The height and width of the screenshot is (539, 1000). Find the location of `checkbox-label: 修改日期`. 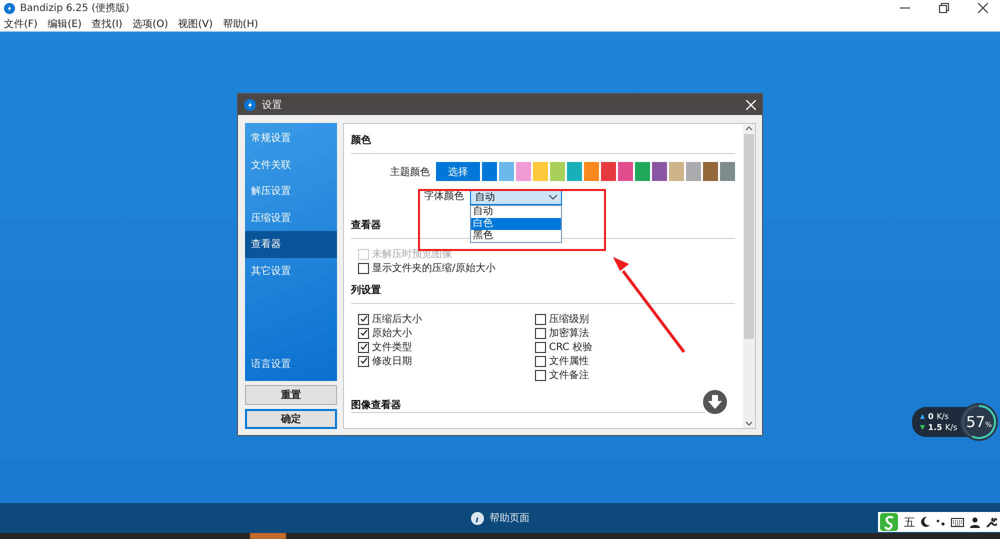

checkbox-label: 修改日期 is located at coordinates (392, 361).